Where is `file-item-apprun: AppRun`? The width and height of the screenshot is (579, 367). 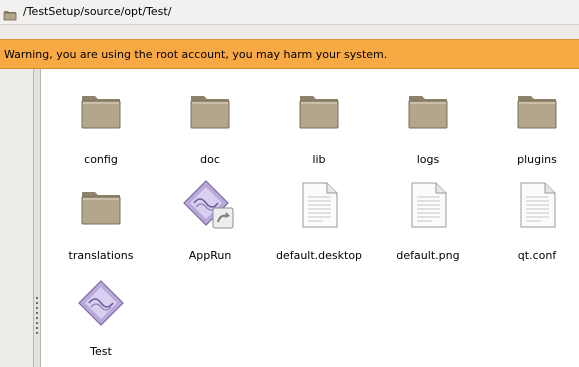
file-item-apprun: AppRun is located at coordinates (210, 223).